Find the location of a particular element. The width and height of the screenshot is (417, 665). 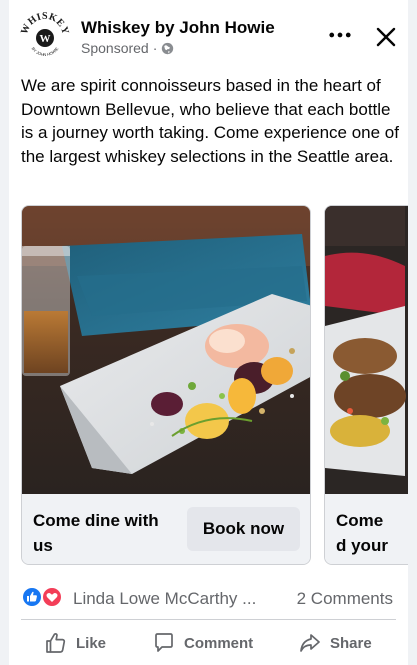

carousel-card-footer: Come d your ne is located at coordinates (366, 529).